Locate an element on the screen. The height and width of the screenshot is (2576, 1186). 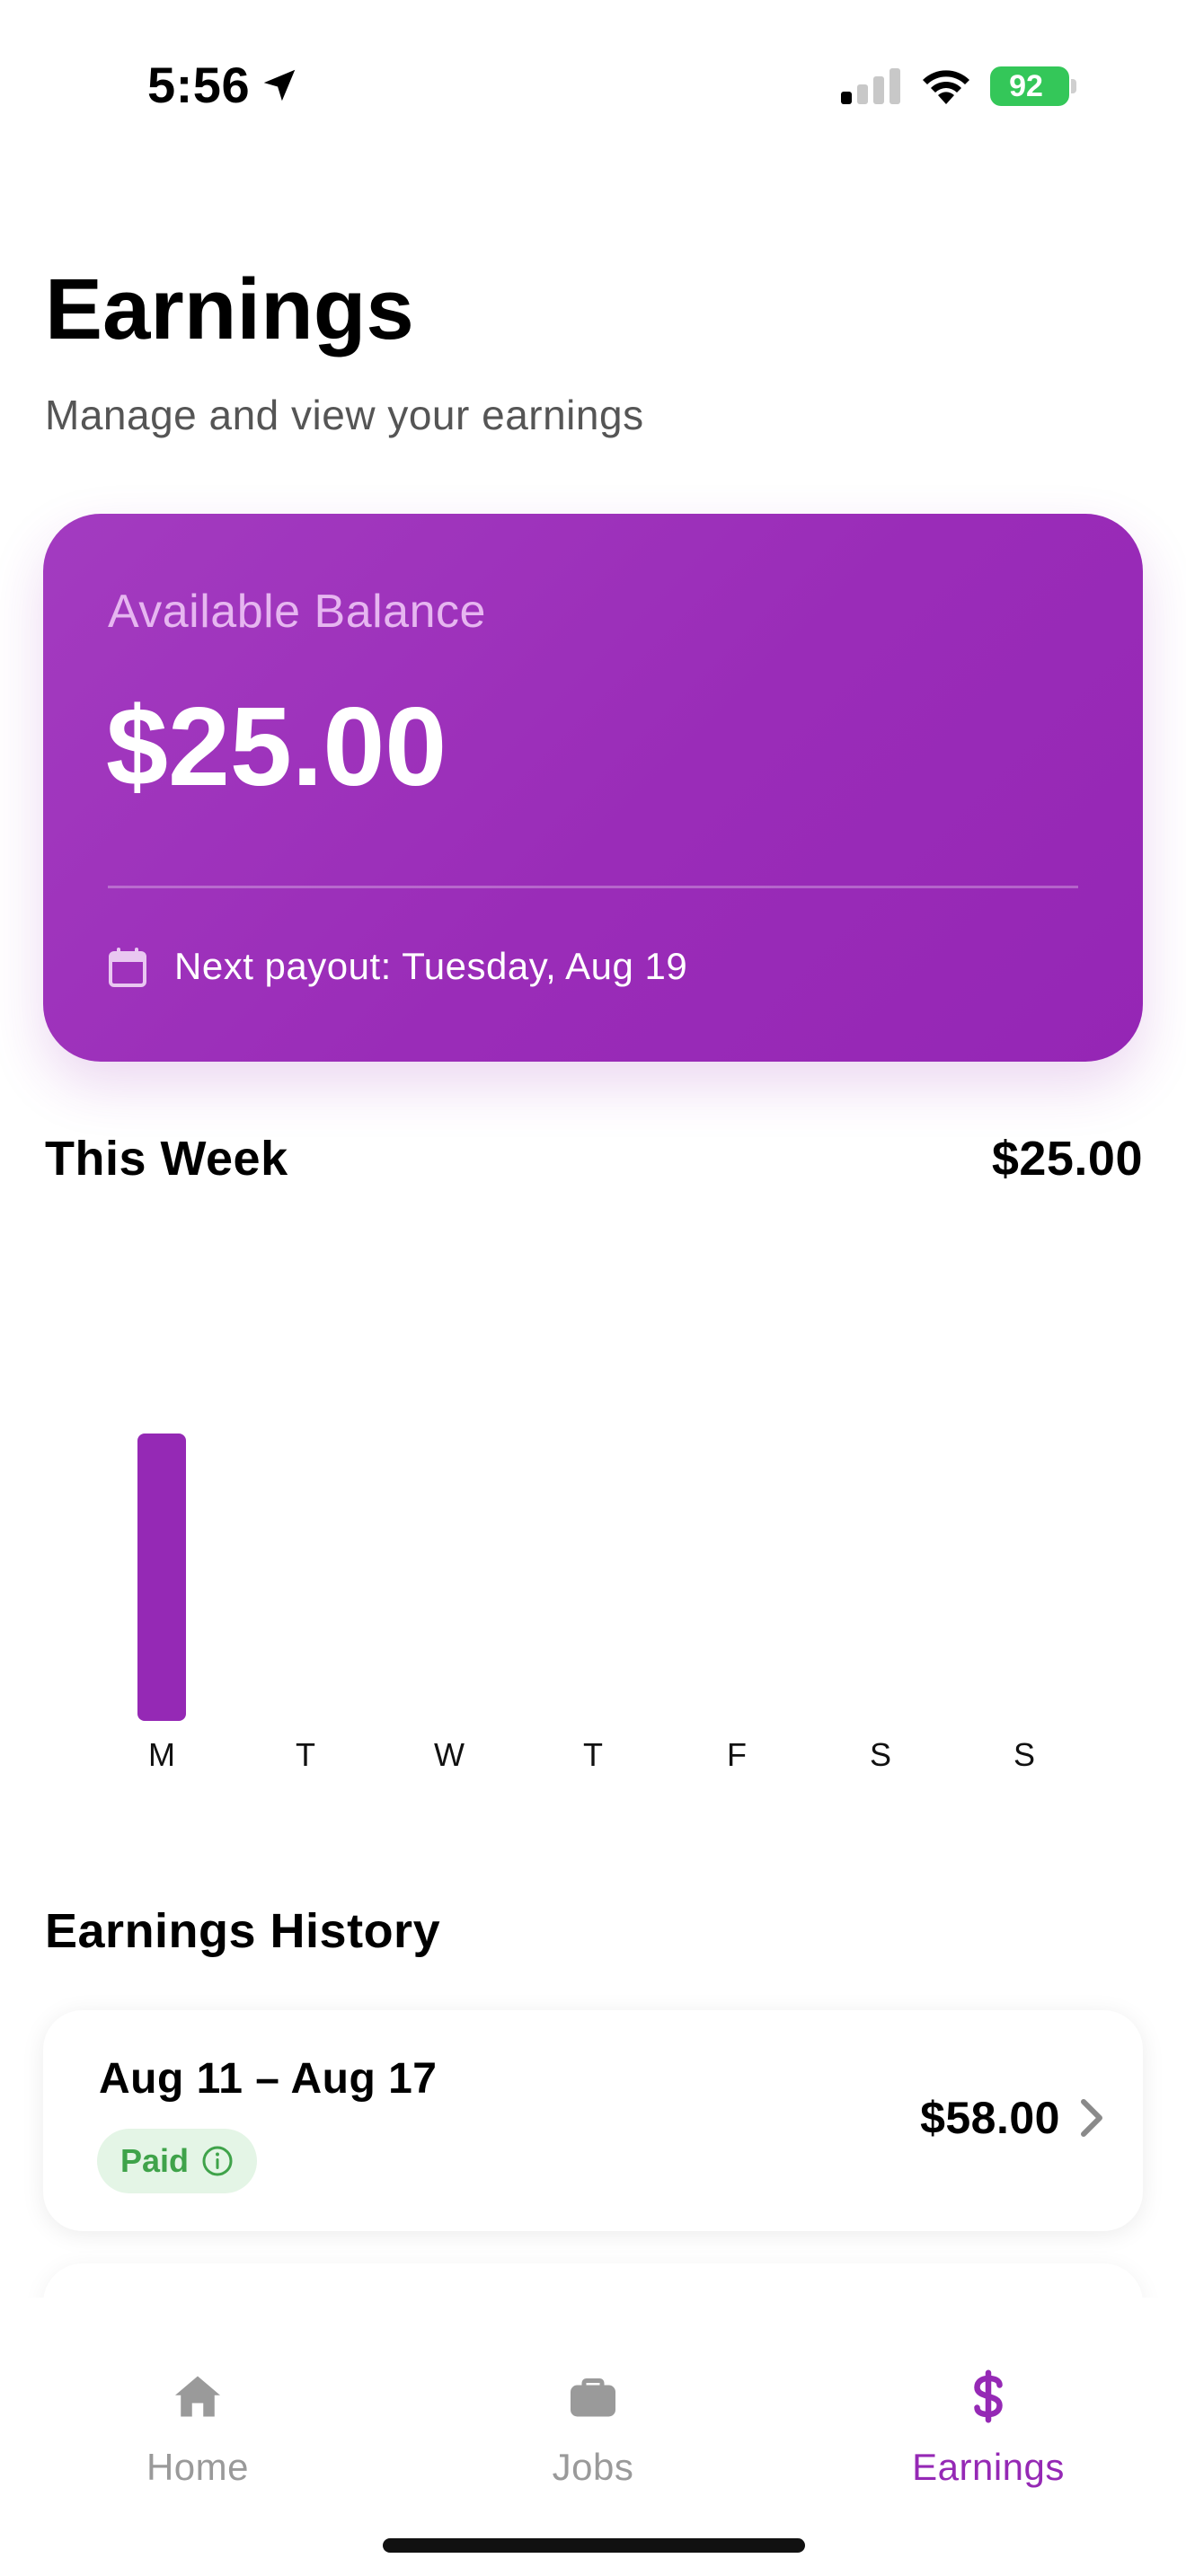
this-week-total: $25.00 is located at coordinates (1067, 1159).